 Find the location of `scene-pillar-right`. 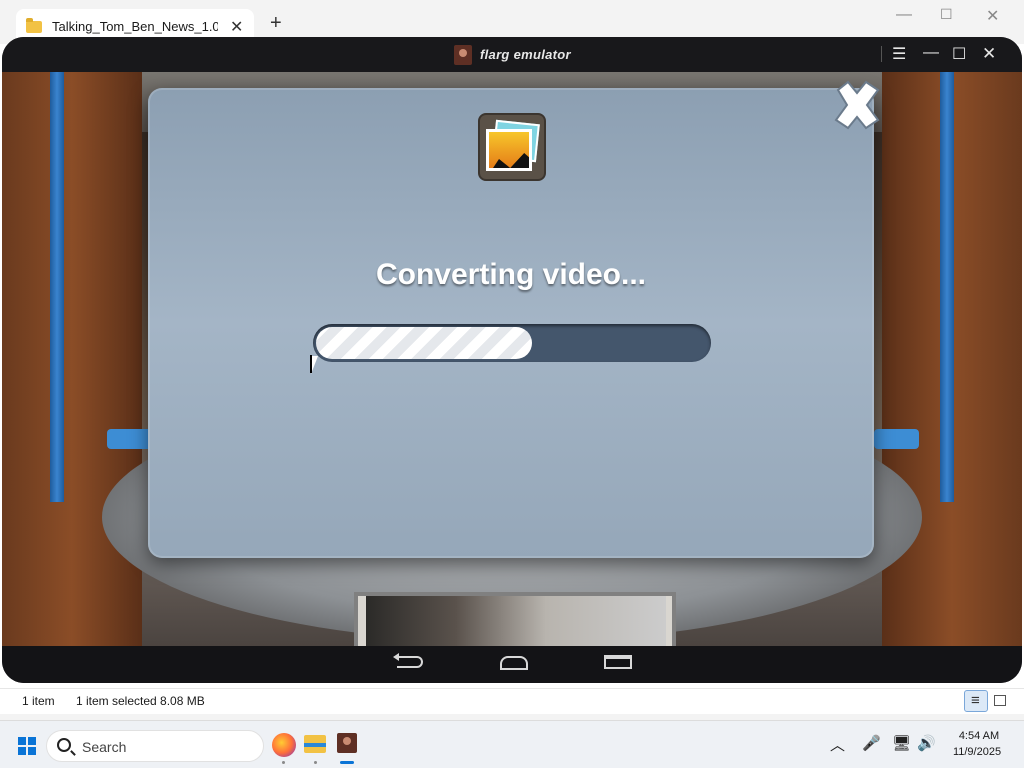

scene-pillar-right is located at coordinates (947, 287).